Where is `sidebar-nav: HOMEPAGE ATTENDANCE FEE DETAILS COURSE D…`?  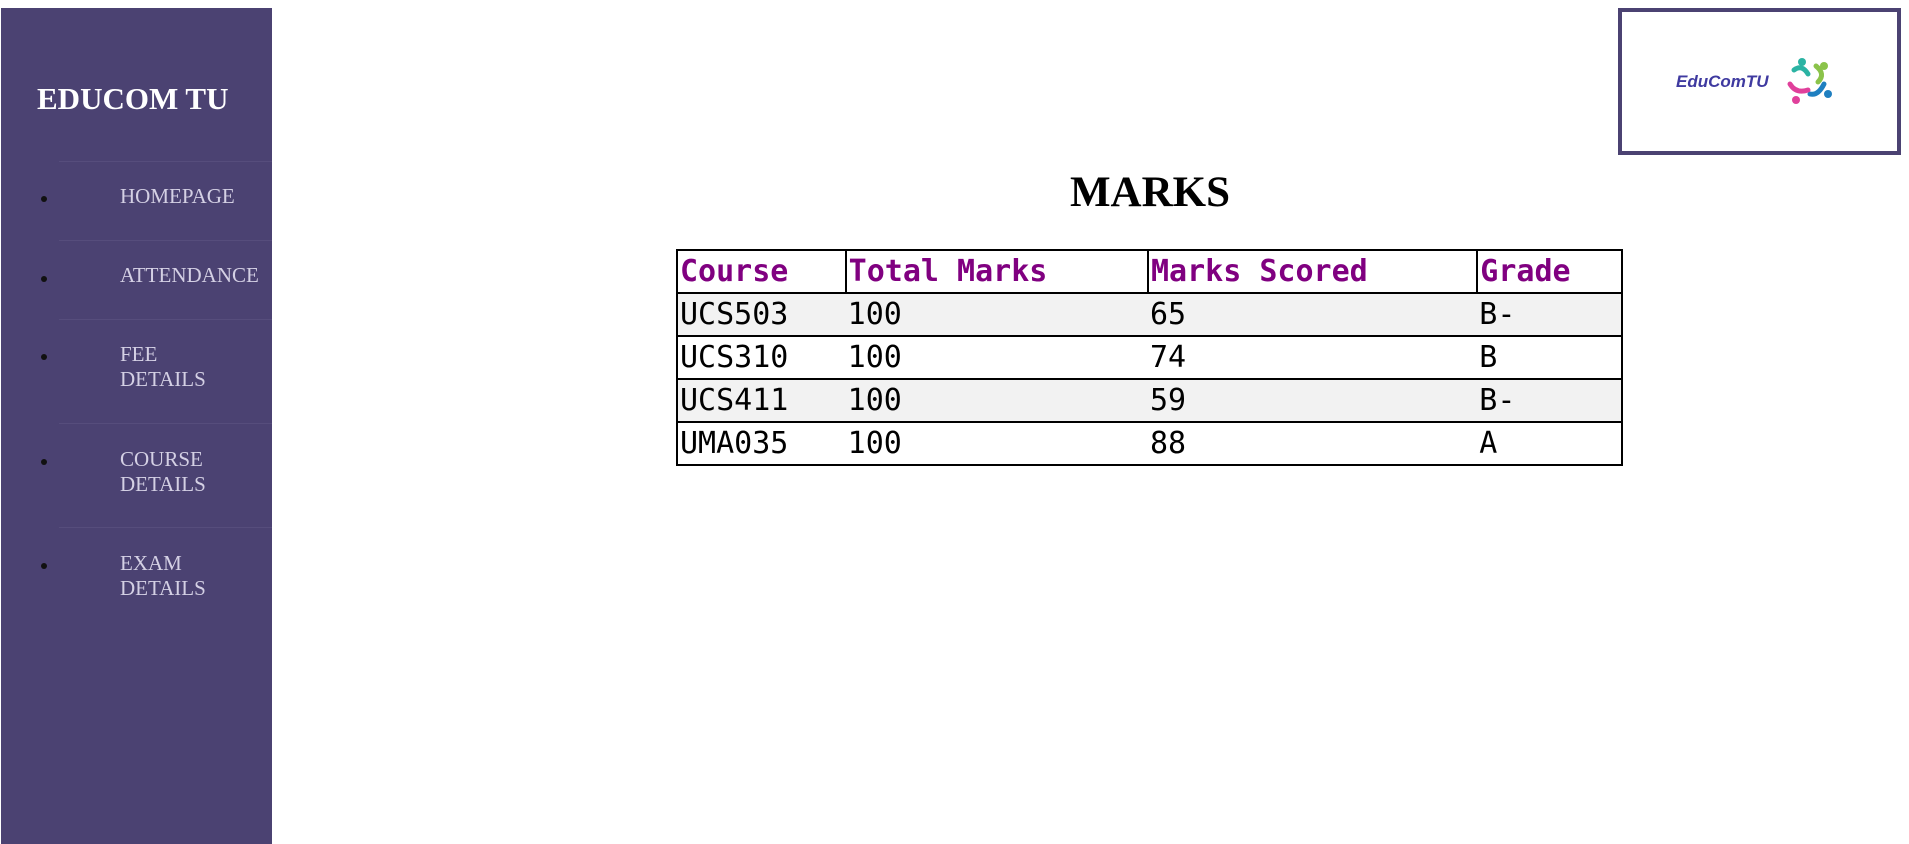
sidebar-nav: HOMEPAGE ATTENDANCE FEE DETAILS COURSE D… is located at coordinates (136, 396).